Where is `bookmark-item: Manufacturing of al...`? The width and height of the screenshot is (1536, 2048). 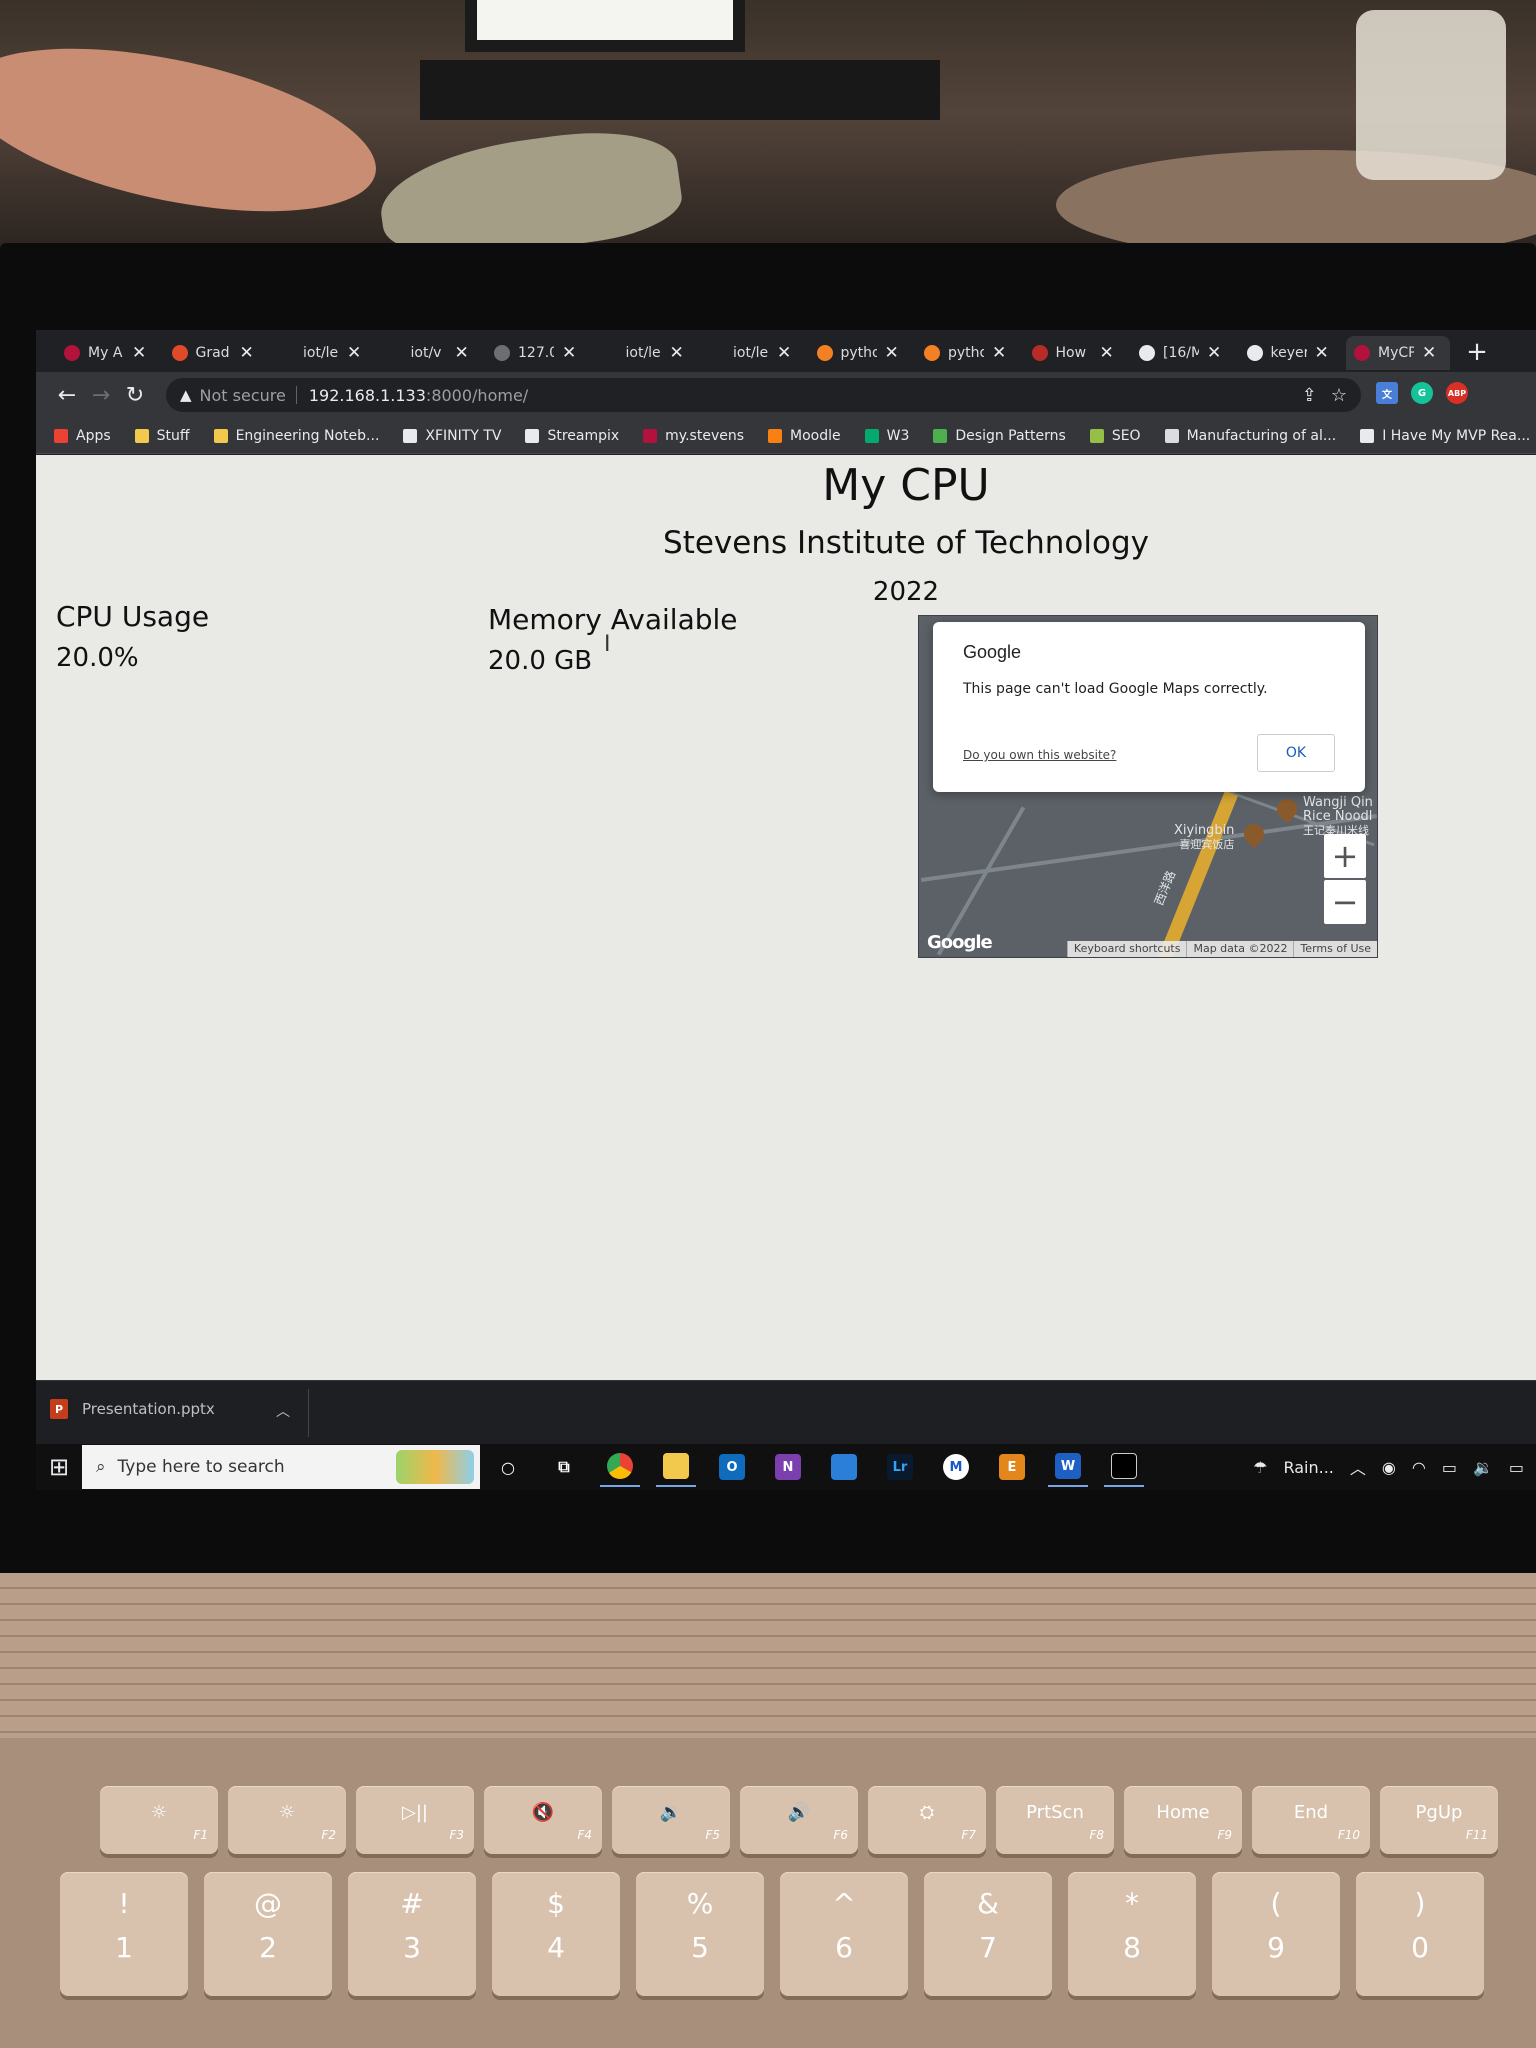
bookmark-item: Manufacturing of al... is located at coordinates (1250, 436).